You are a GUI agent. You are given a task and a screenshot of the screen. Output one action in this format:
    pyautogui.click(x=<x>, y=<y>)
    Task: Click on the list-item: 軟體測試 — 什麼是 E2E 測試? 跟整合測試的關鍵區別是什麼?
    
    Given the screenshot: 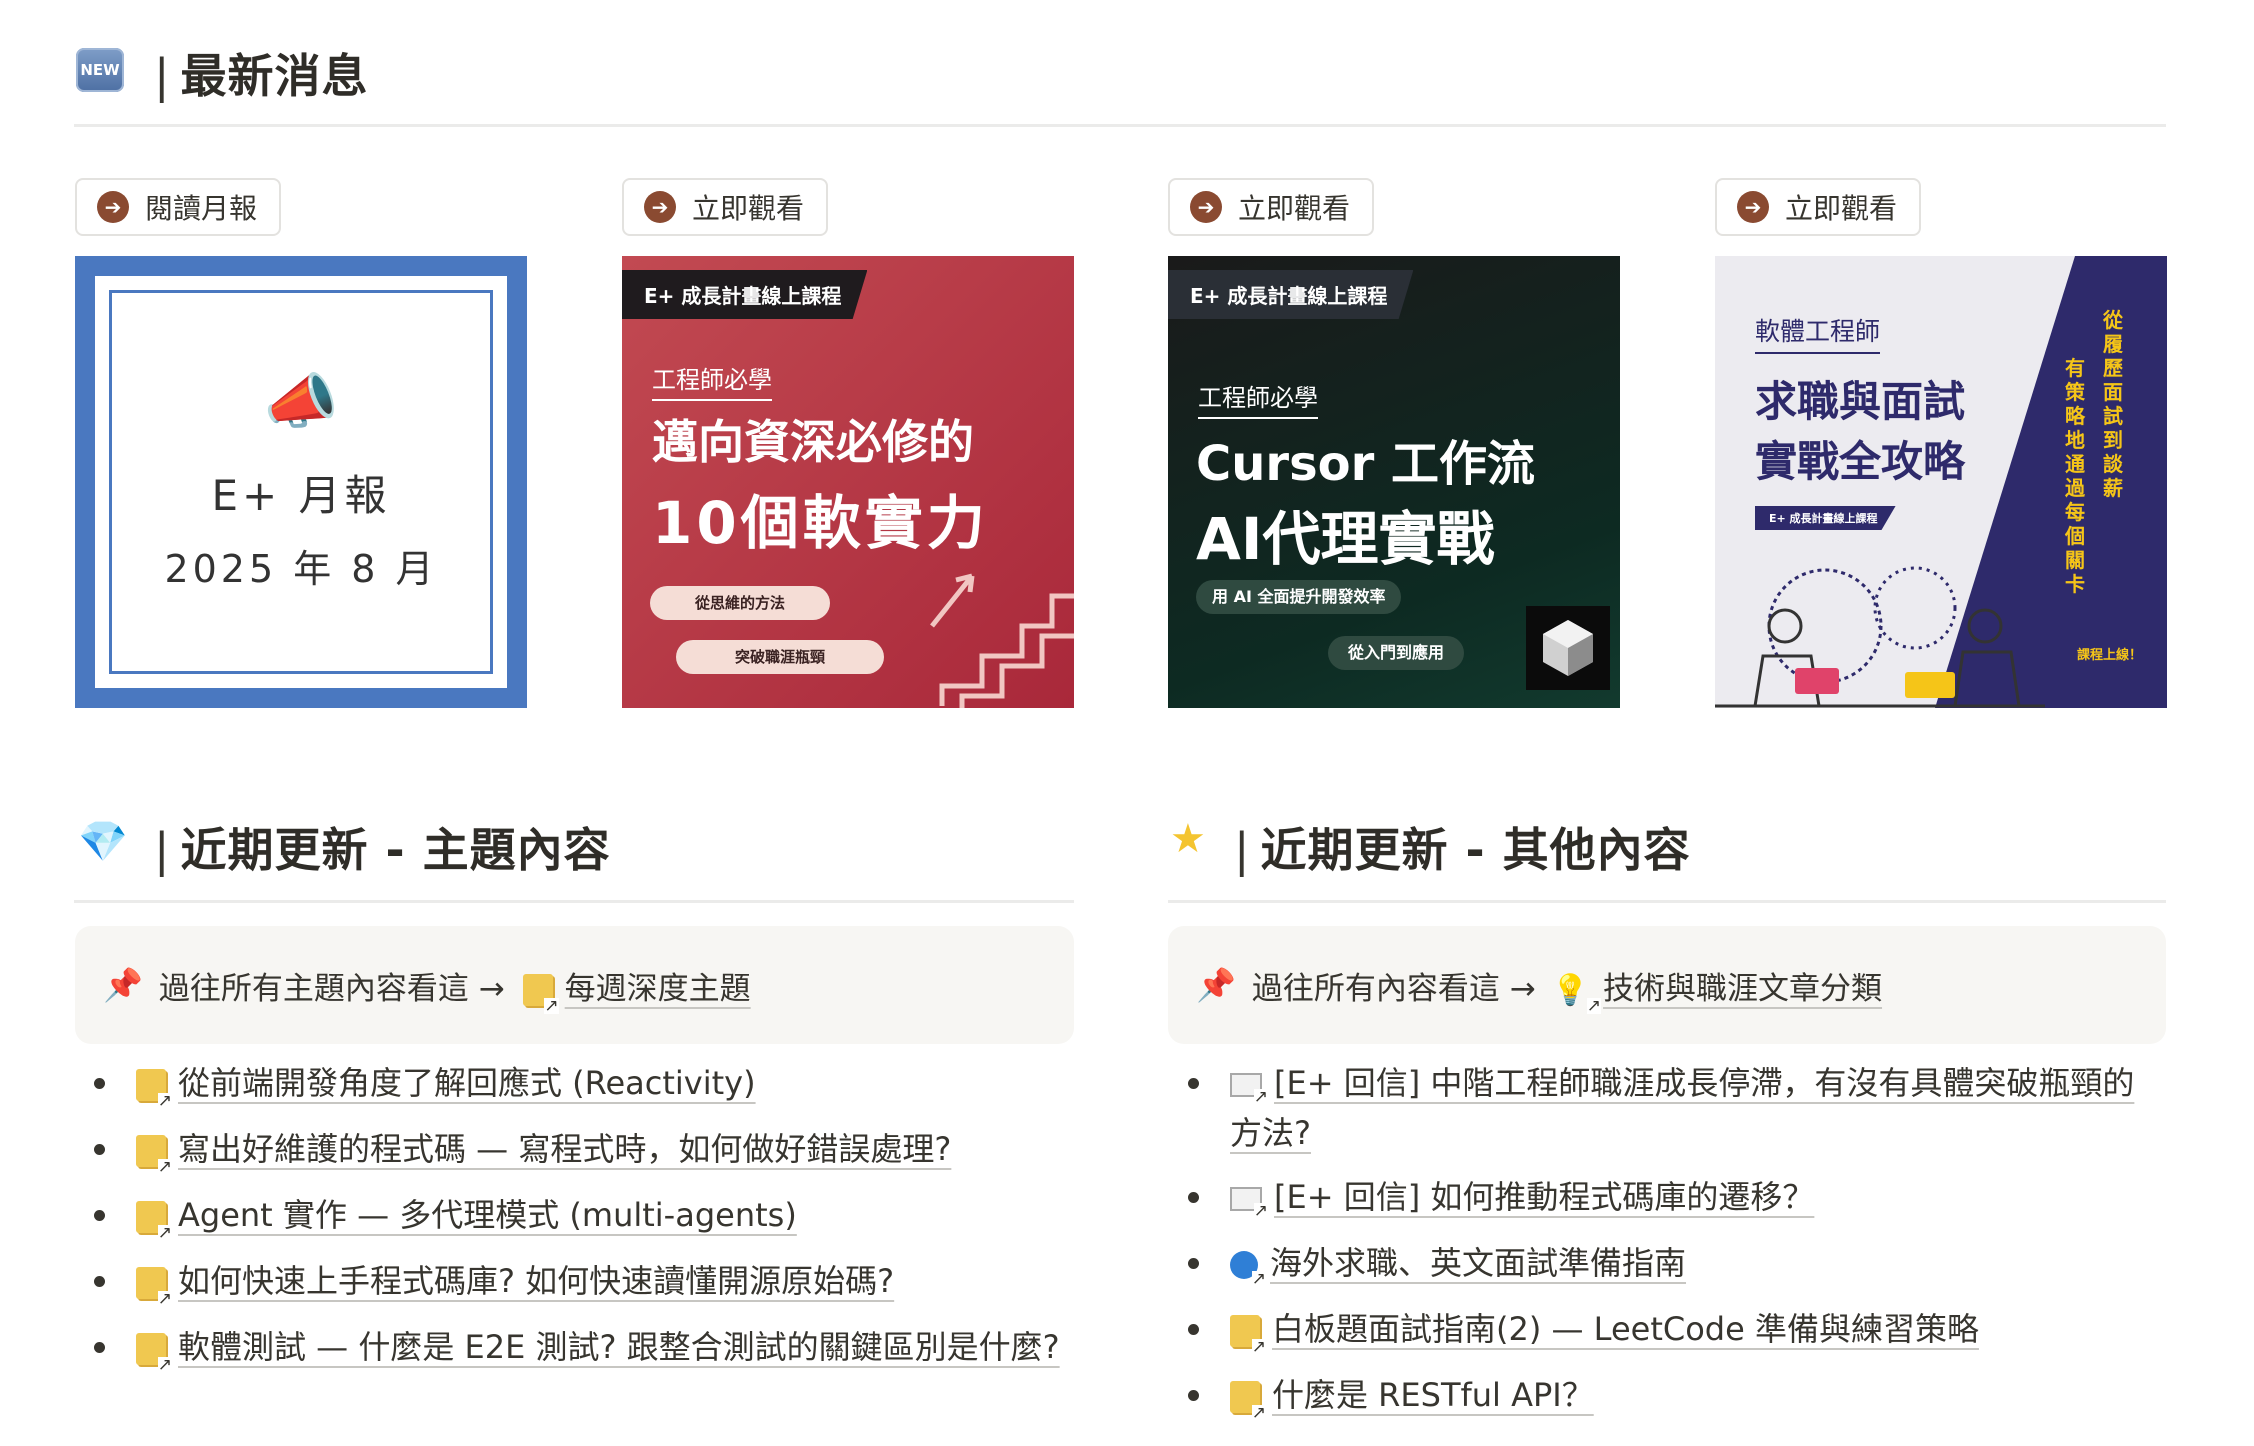 What is the action you would take?
    pyautogui.click(x=580, y=1347)
    